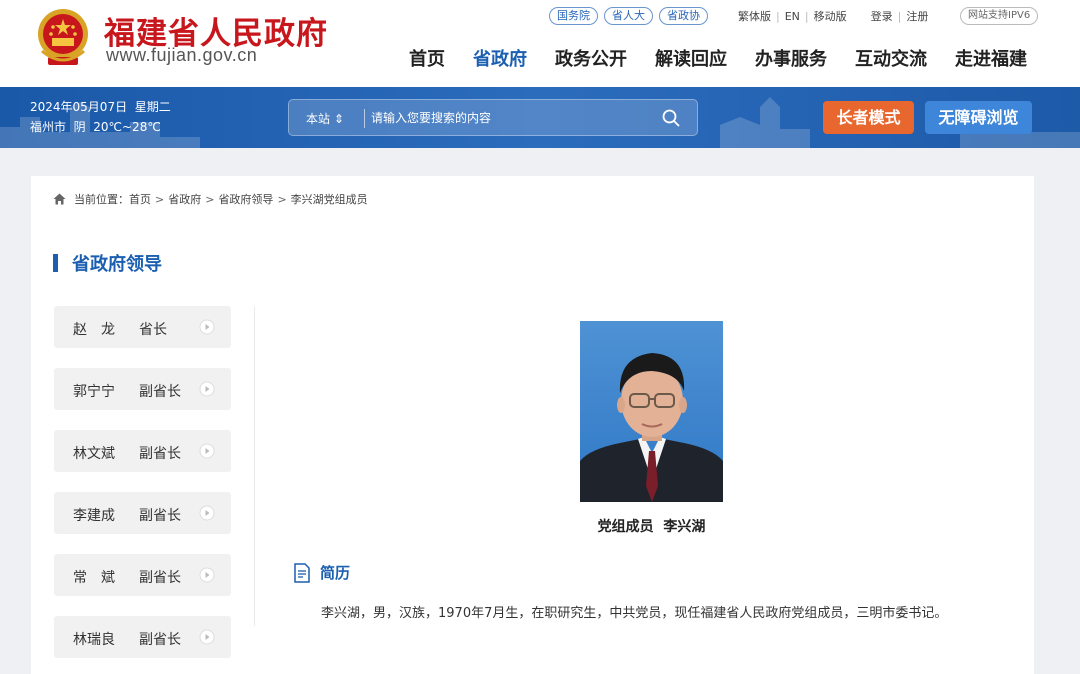  What do you see at coordinates (671, 118) in the screenshot?
I see `search-icon` at bounding box center [671, 118].